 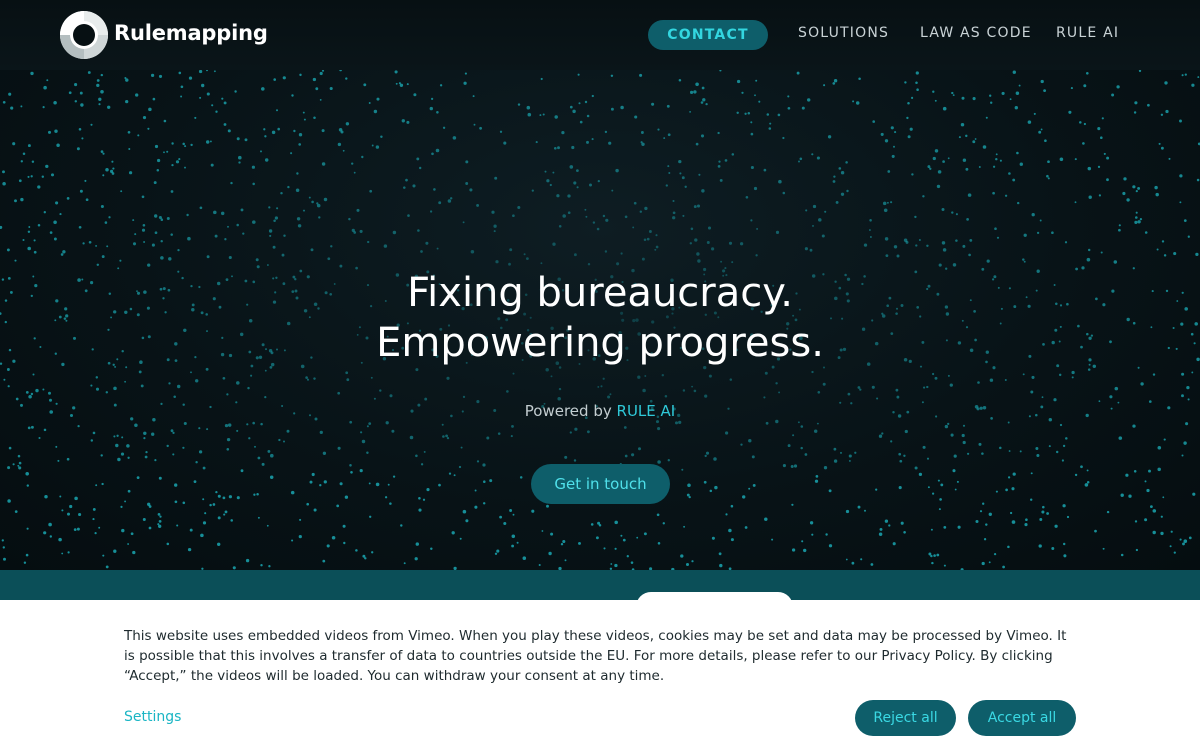 I want to click on powered-by-rule-ai-link: RULE AI, so click(x=646, y=411).